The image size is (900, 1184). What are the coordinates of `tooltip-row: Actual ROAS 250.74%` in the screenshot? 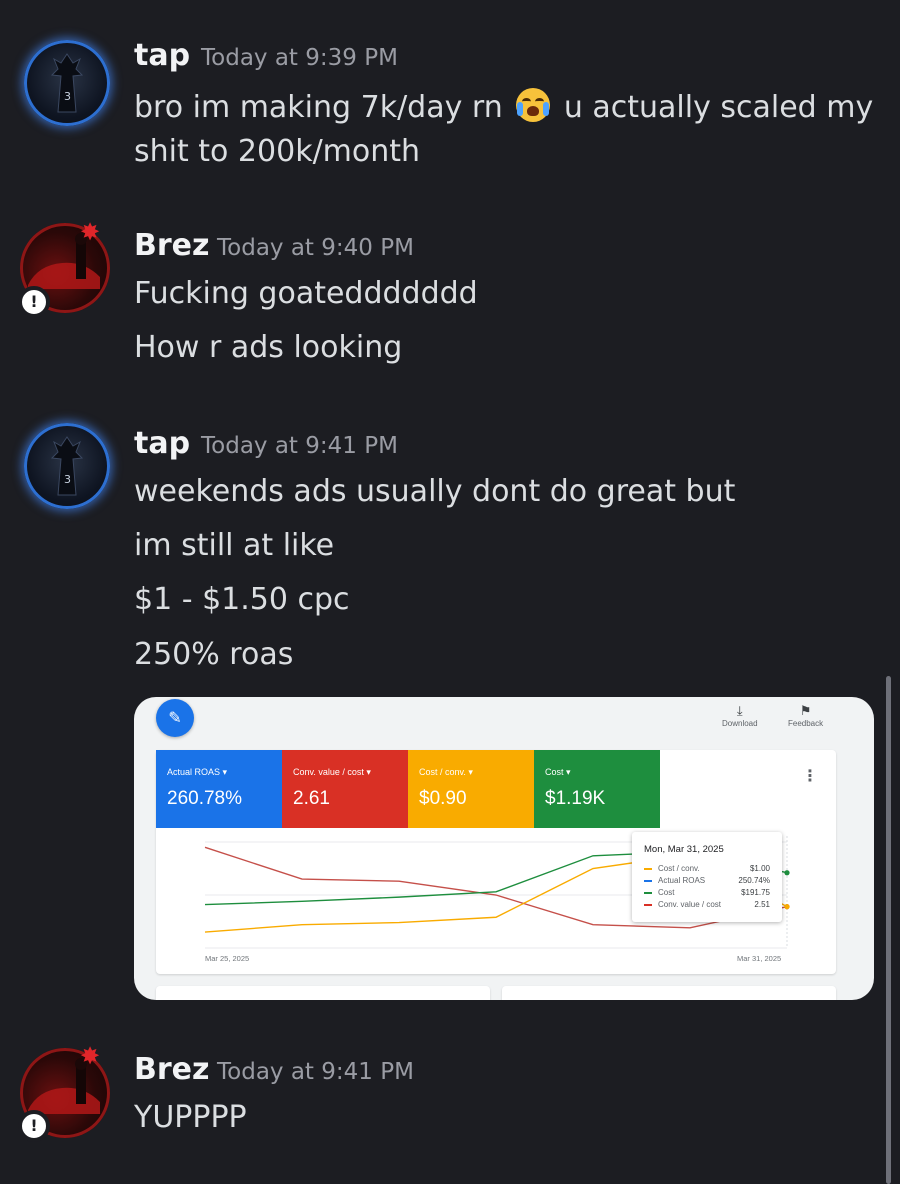 It's located at (707, 881).